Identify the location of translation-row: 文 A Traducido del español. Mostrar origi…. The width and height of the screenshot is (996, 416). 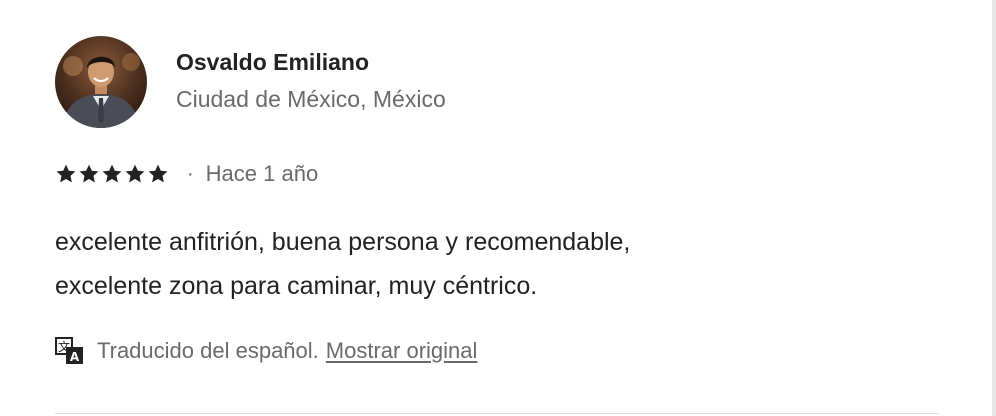
(266, 351).